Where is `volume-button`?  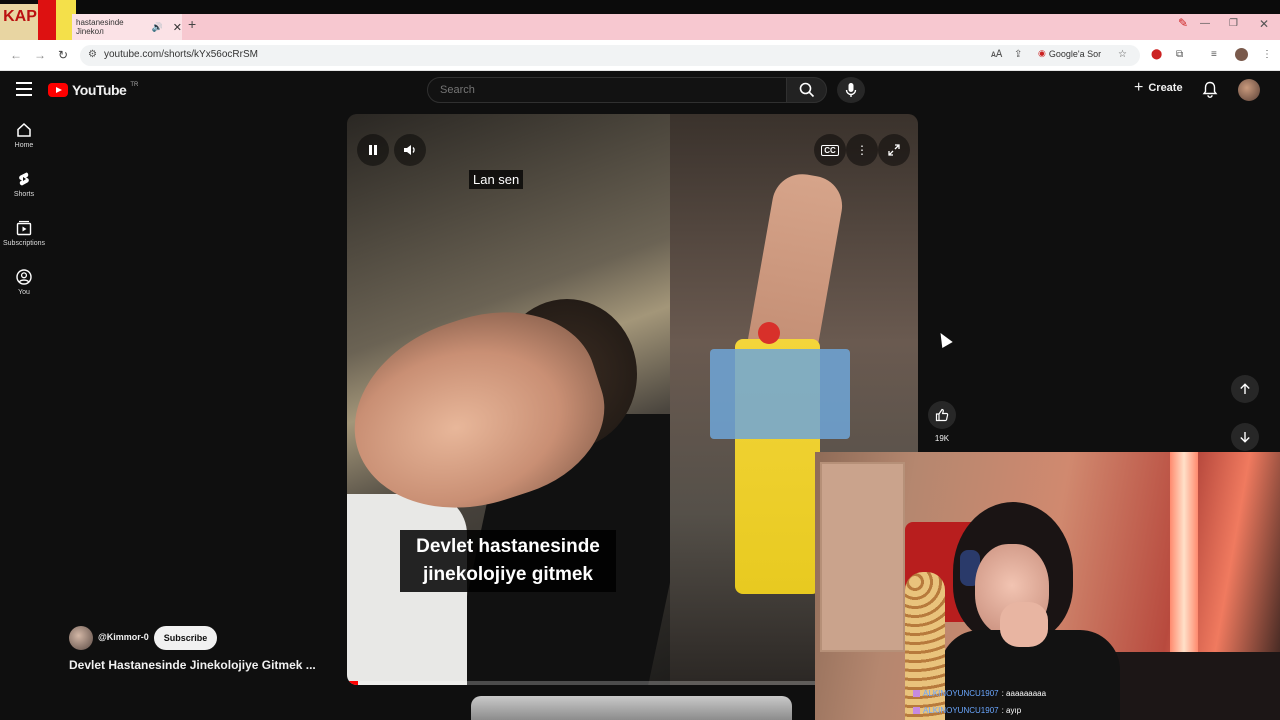 volume-button is located at coordinates (410, 150).